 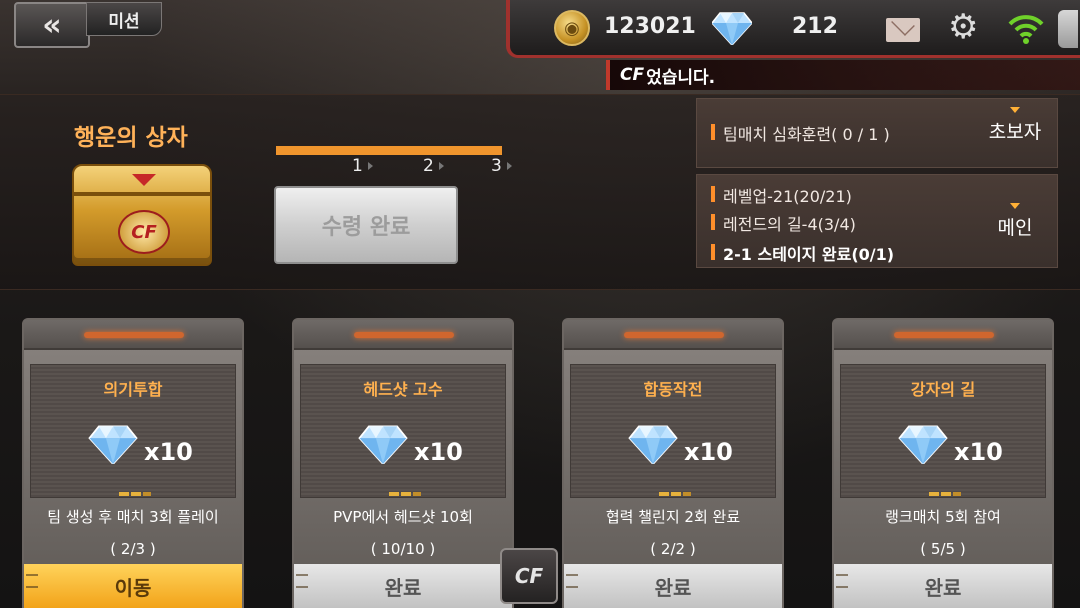 What do you see at coordinates (144, 180) in the screenshot?
I see `chest-gem` at bounding box center [144, 180].